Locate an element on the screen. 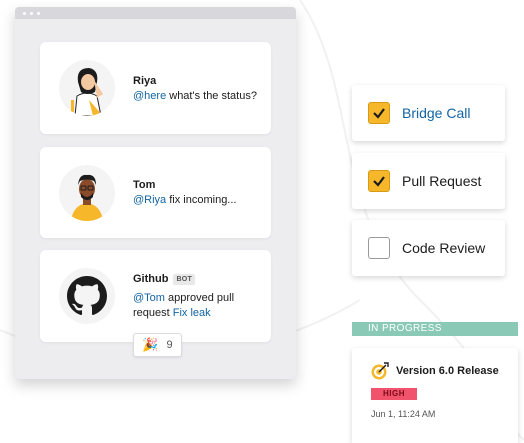  reaction-tada: 🎉 9 is located at coordinates (157, 345).